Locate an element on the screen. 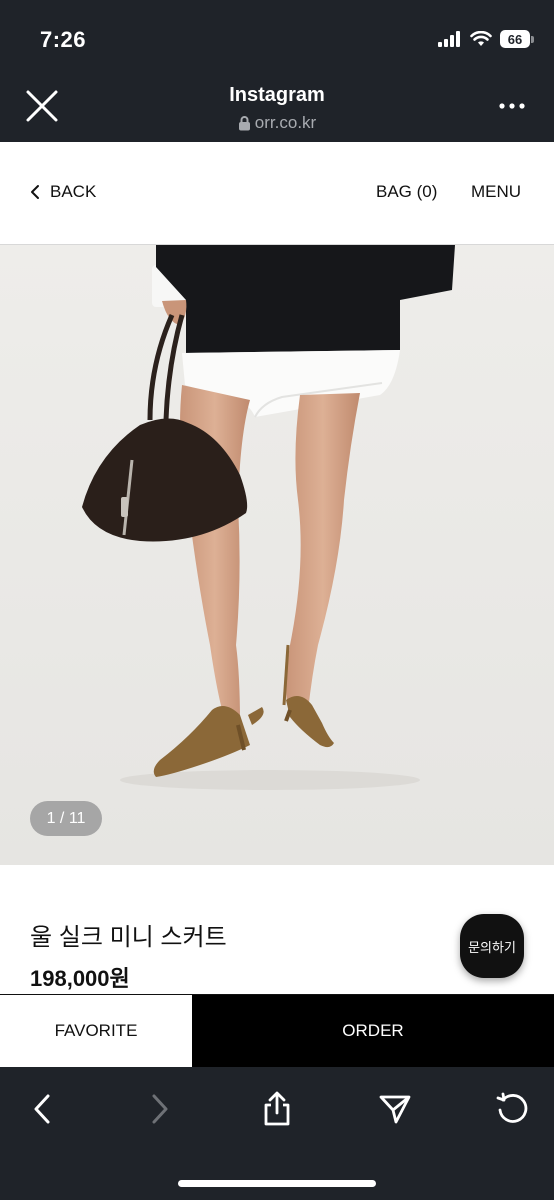  share-icon is located at coordinates (277, 1108).